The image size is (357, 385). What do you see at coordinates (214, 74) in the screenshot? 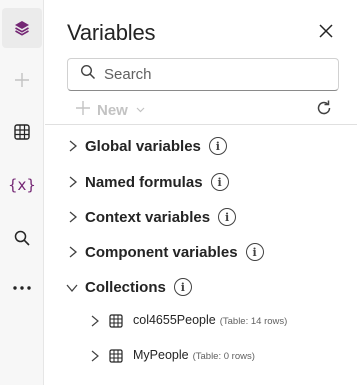
I see `search-input` at bounding box center [214, 74].